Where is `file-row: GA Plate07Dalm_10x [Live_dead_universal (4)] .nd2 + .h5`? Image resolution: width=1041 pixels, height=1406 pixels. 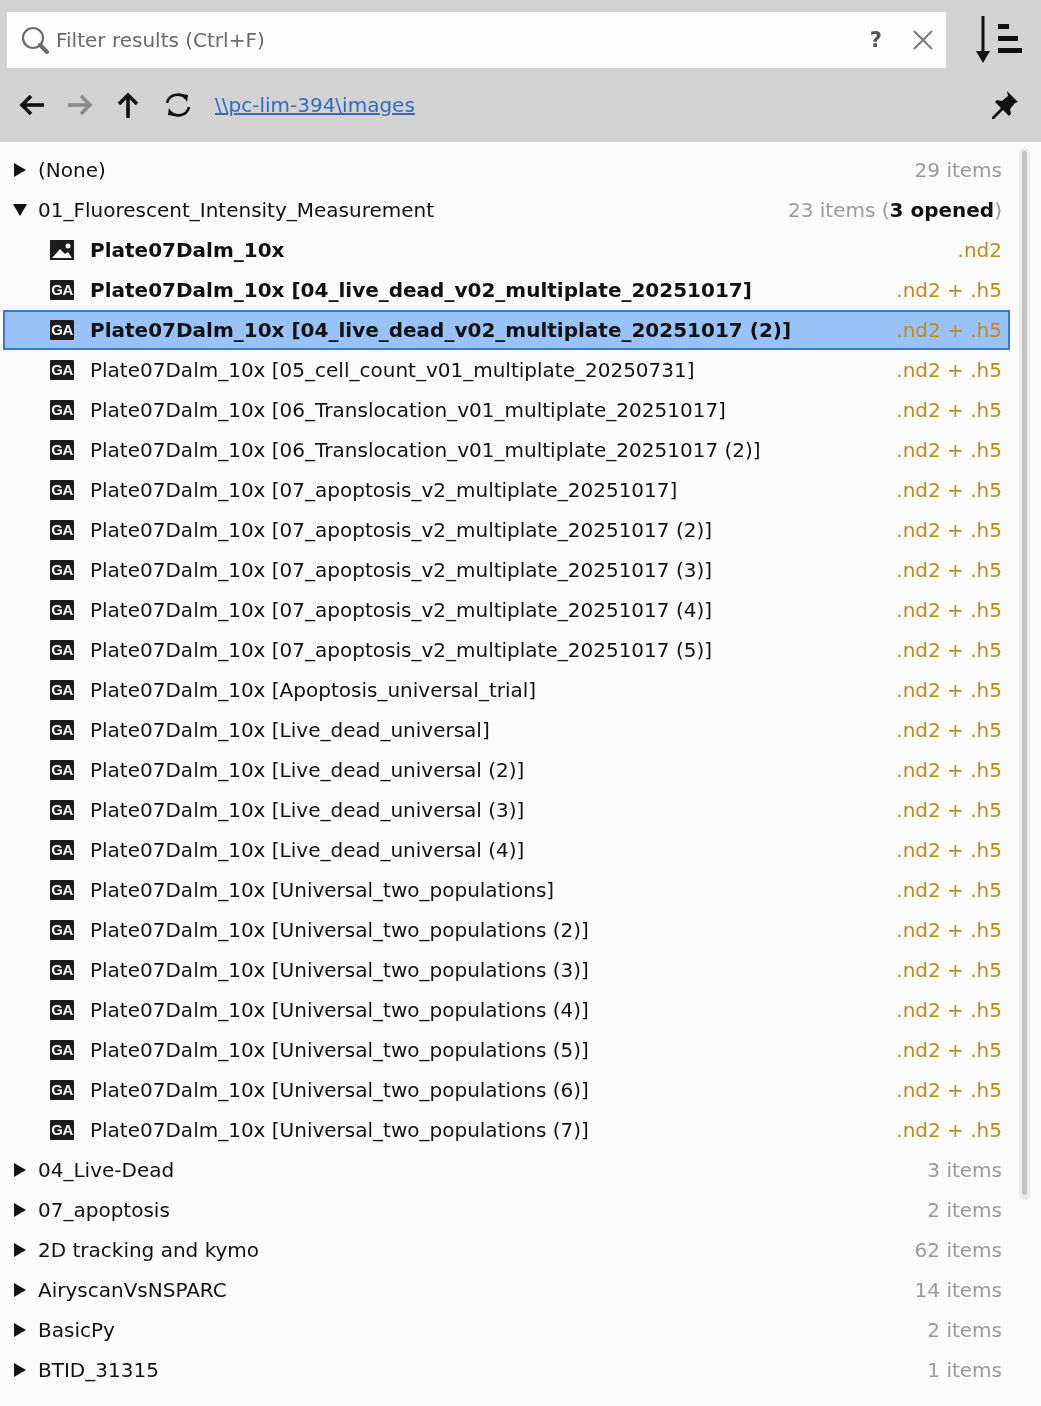 file-row: GA Plate07Dalm_10x [Live_dead_universal (4)] .nd2 + .h5 is located at coordinates (506, 850).